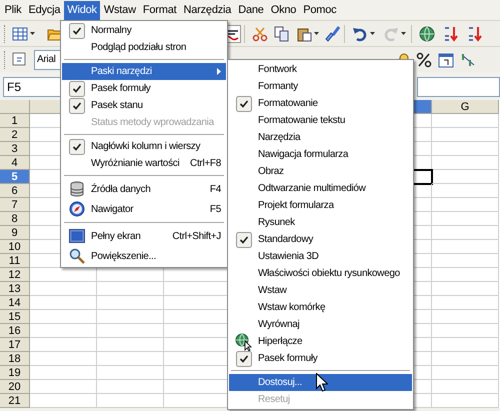 Image resolution: width=500 pixels, height=411 pixels. I want to click on row-header: 11, so click(15, 261).